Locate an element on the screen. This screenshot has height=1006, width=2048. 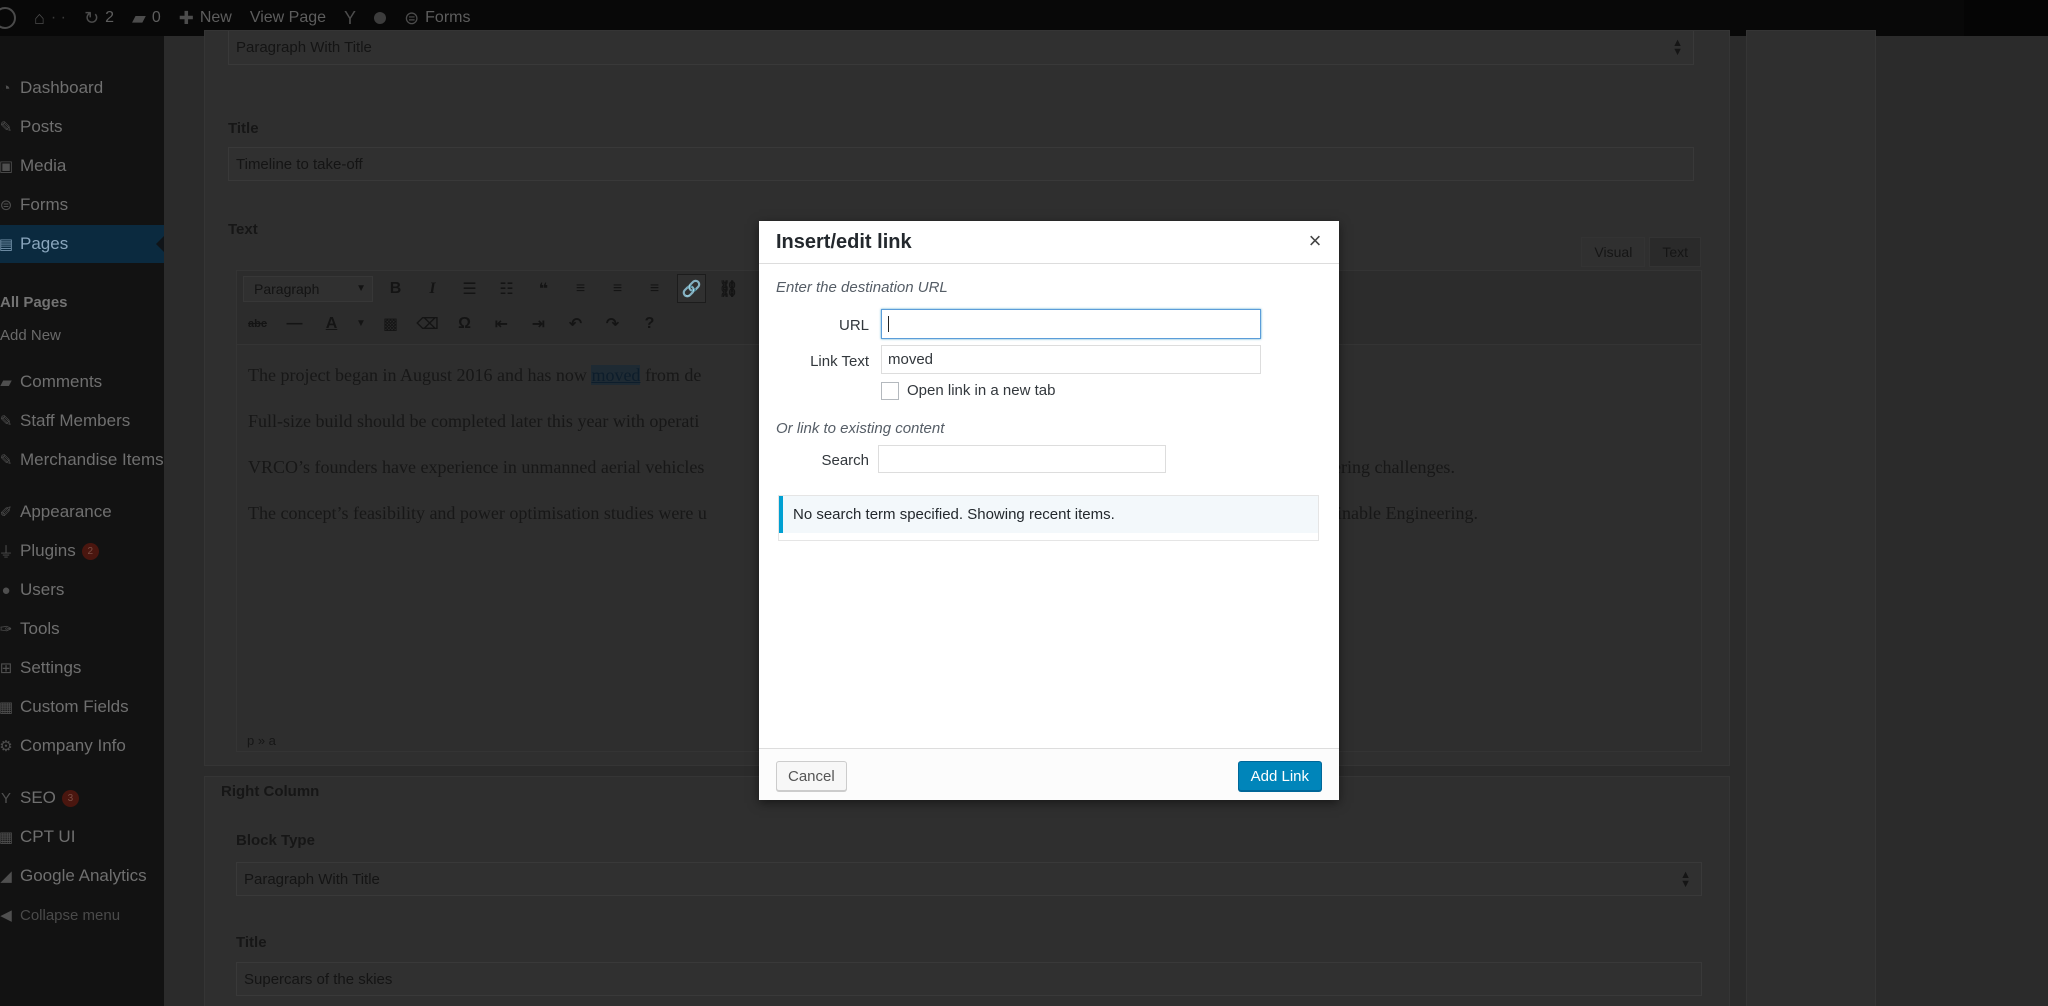
paragraph-3-tail: eering challenges. is located at coordinates (1390, 467).